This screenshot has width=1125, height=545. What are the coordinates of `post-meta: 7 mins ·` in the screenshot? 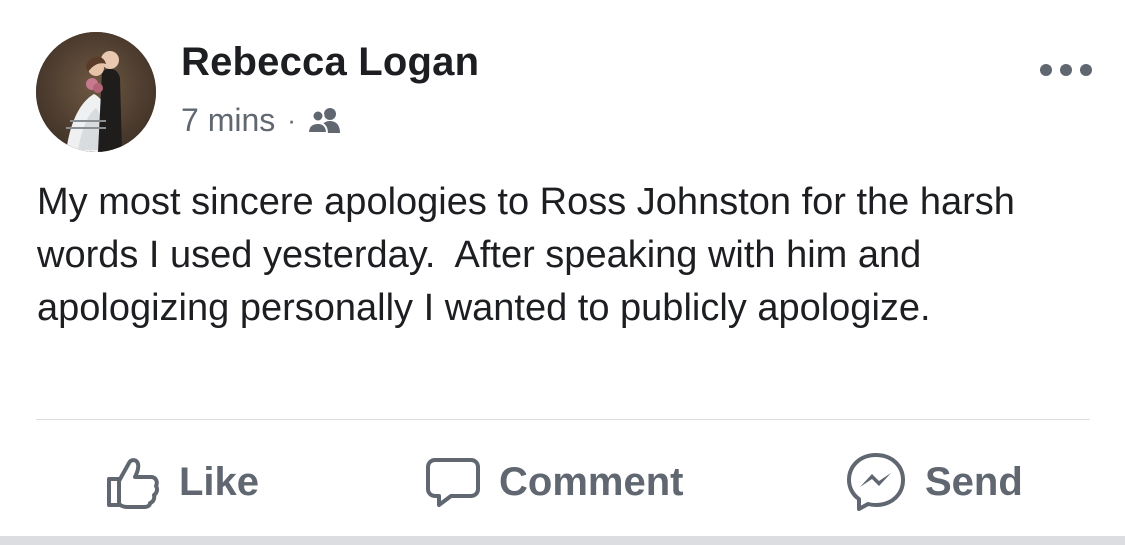 It's located at (261, 120).